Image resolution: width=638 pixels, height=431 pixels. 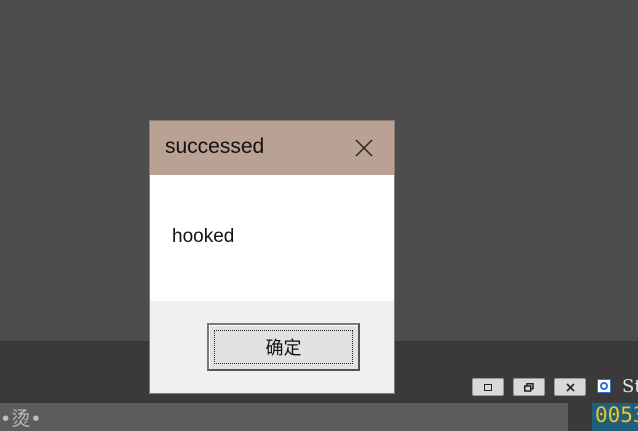 I want to click on minimize-icon, so click(x=488, y=387).